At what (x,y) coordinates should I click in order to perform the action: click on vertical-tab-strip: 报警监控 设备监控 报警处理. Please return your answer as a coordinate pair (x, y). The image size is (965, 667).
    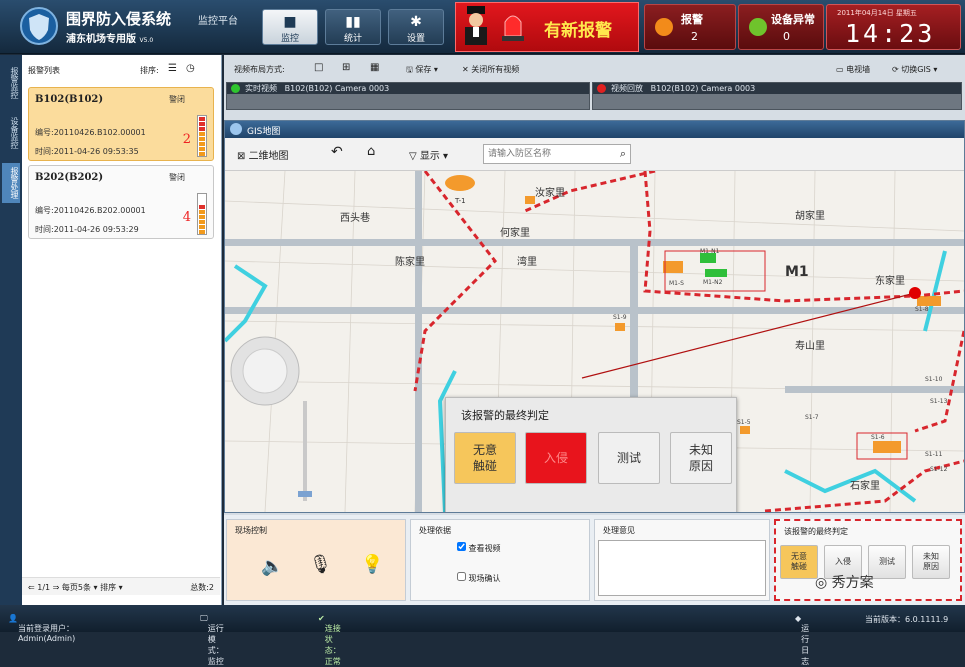
    Looking at the image, I should click on (11, 330).